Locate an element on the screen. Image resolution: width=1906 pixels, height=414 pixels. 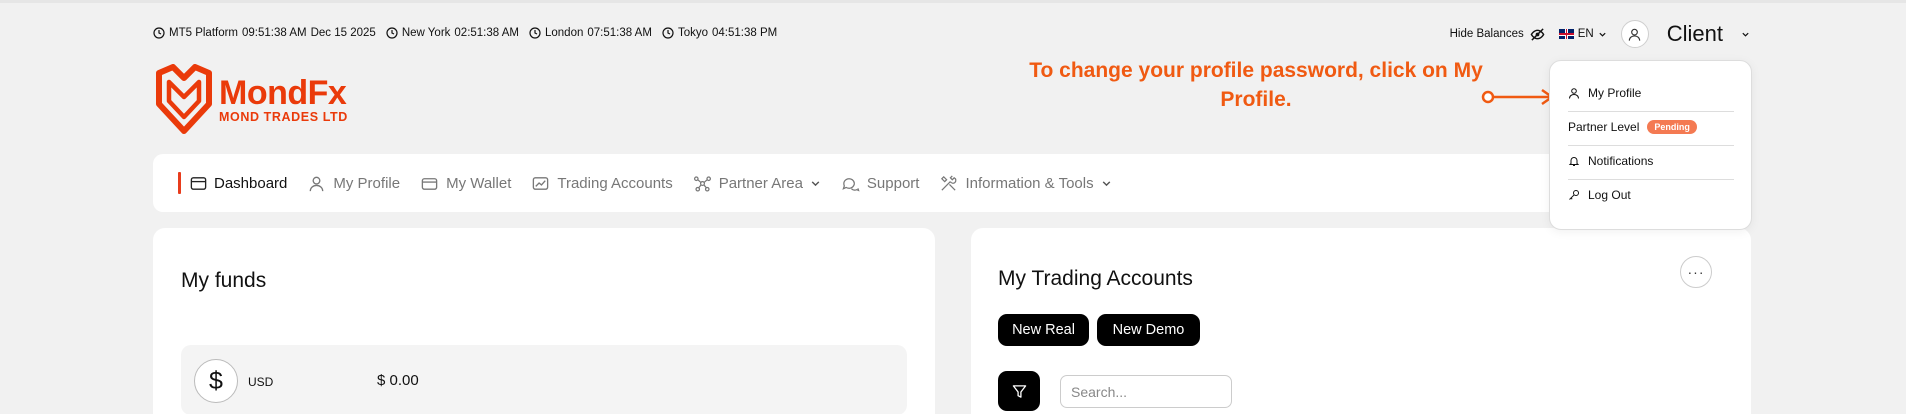
clock-tokyo: Tokyo 04:51:38 PM is located at coordinates (719, 33).